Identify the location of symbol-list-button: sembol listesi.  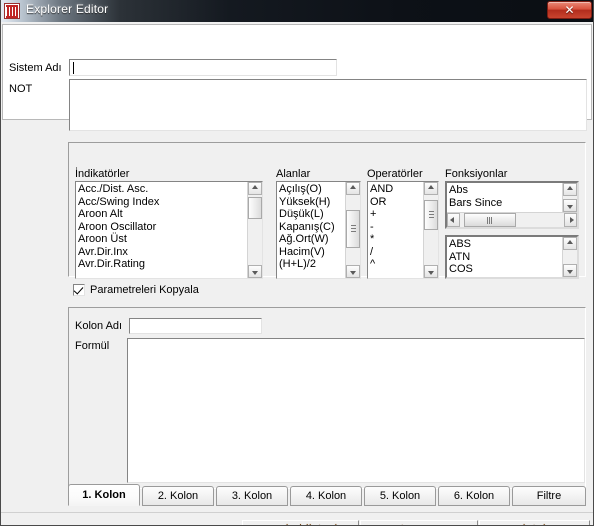
(300, 522).